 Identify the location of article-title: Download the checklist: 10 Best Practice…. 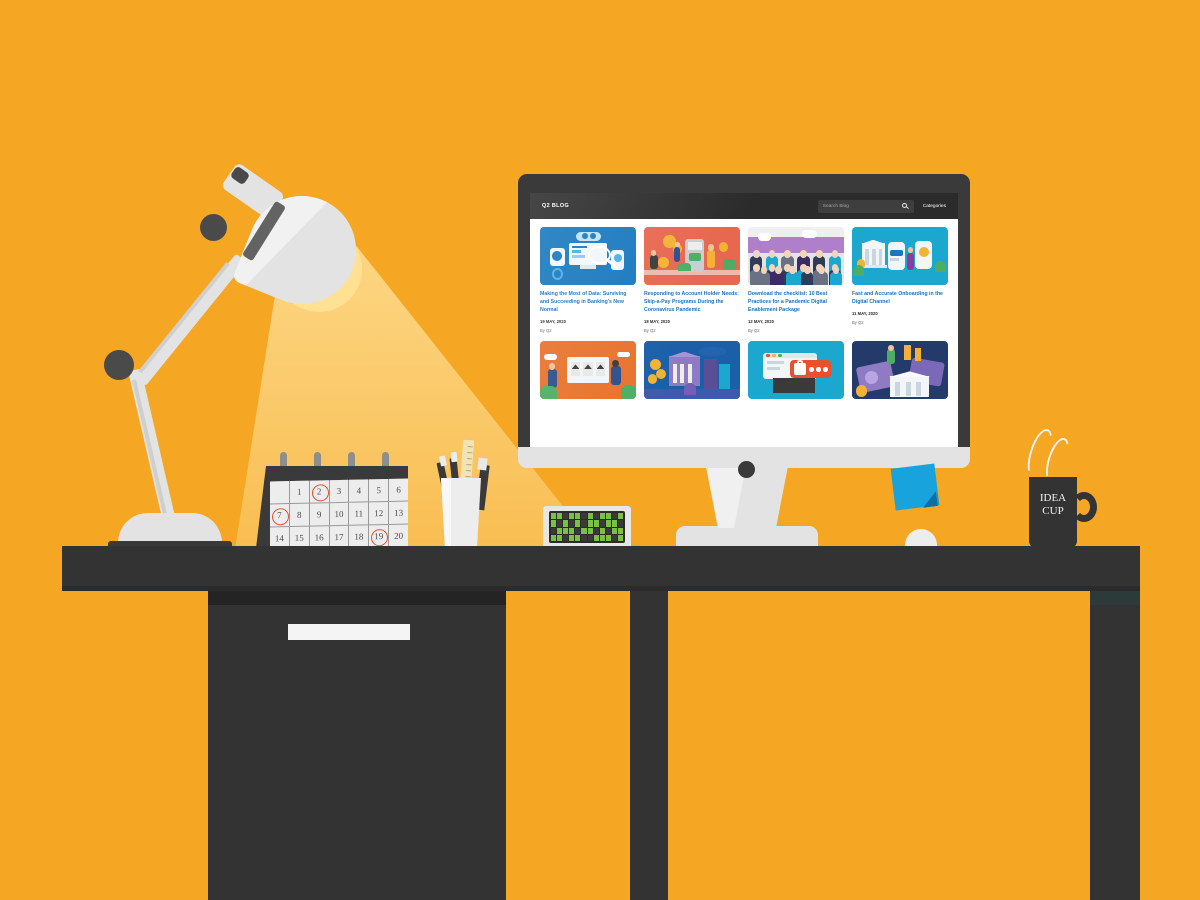
(796, 302).